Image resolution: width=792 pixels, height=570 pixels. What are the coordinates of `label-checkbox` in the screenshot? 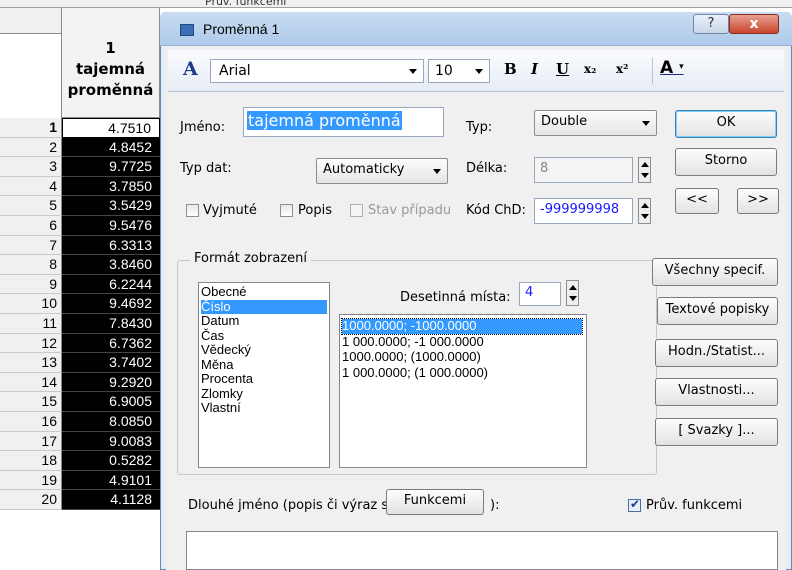 It's located at (286, 210).